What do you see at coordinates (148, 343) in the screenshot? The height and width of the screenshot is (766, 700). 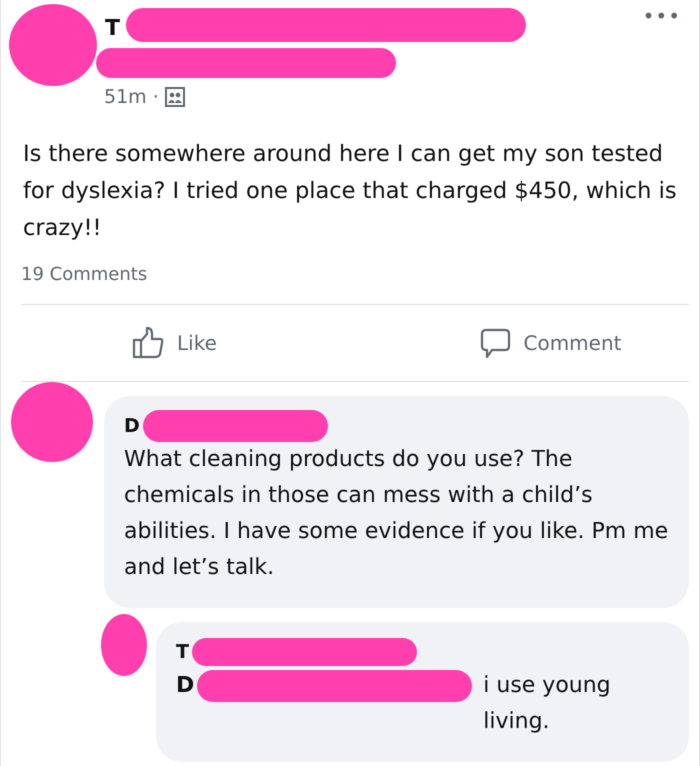 I see `thumbs-up-icon` at bounding box center [148, 343].